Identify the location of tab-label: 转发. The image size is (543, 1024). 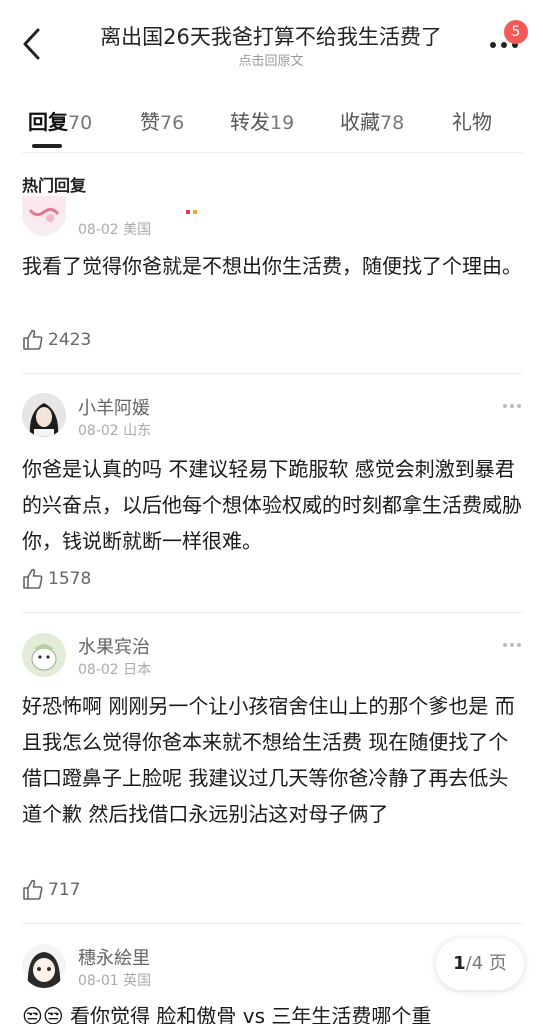
(250, 122).